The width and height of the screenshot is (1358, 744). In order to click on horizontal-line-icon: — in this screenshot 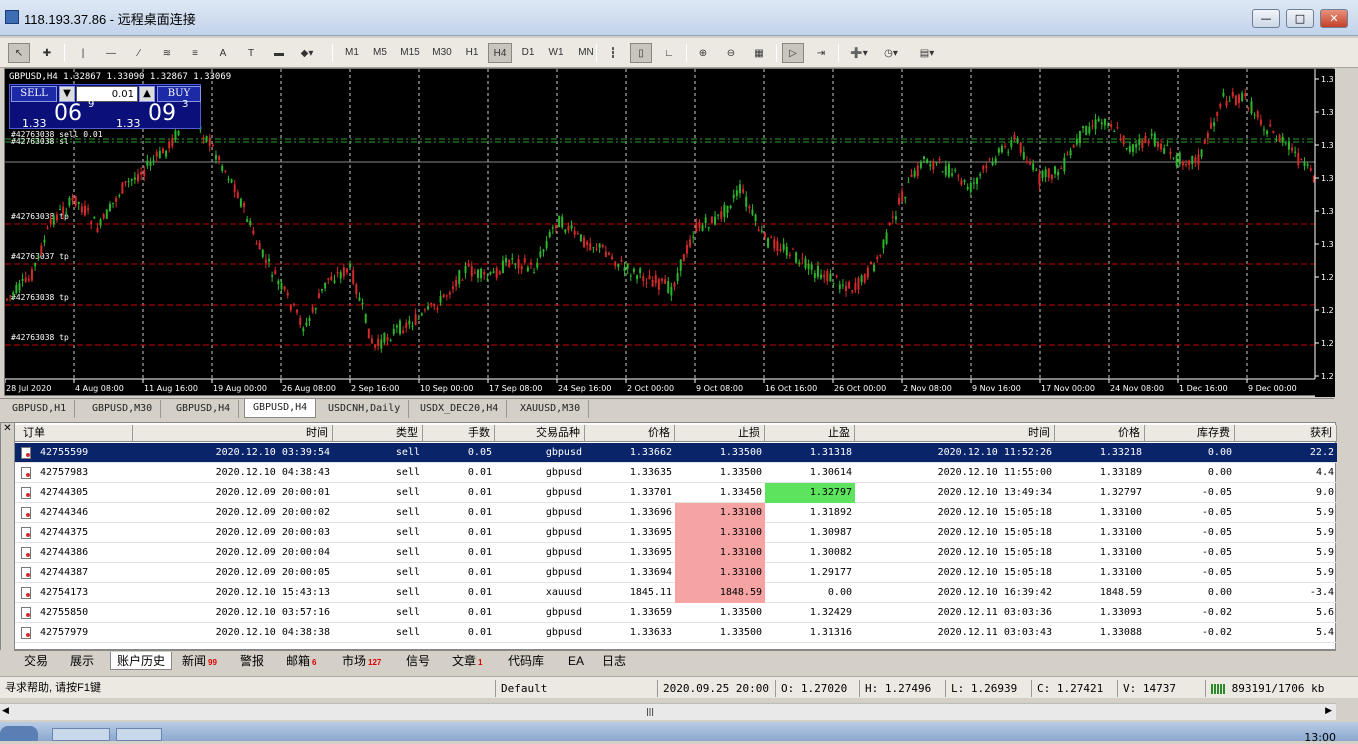, I will do `click(111, 53)`.